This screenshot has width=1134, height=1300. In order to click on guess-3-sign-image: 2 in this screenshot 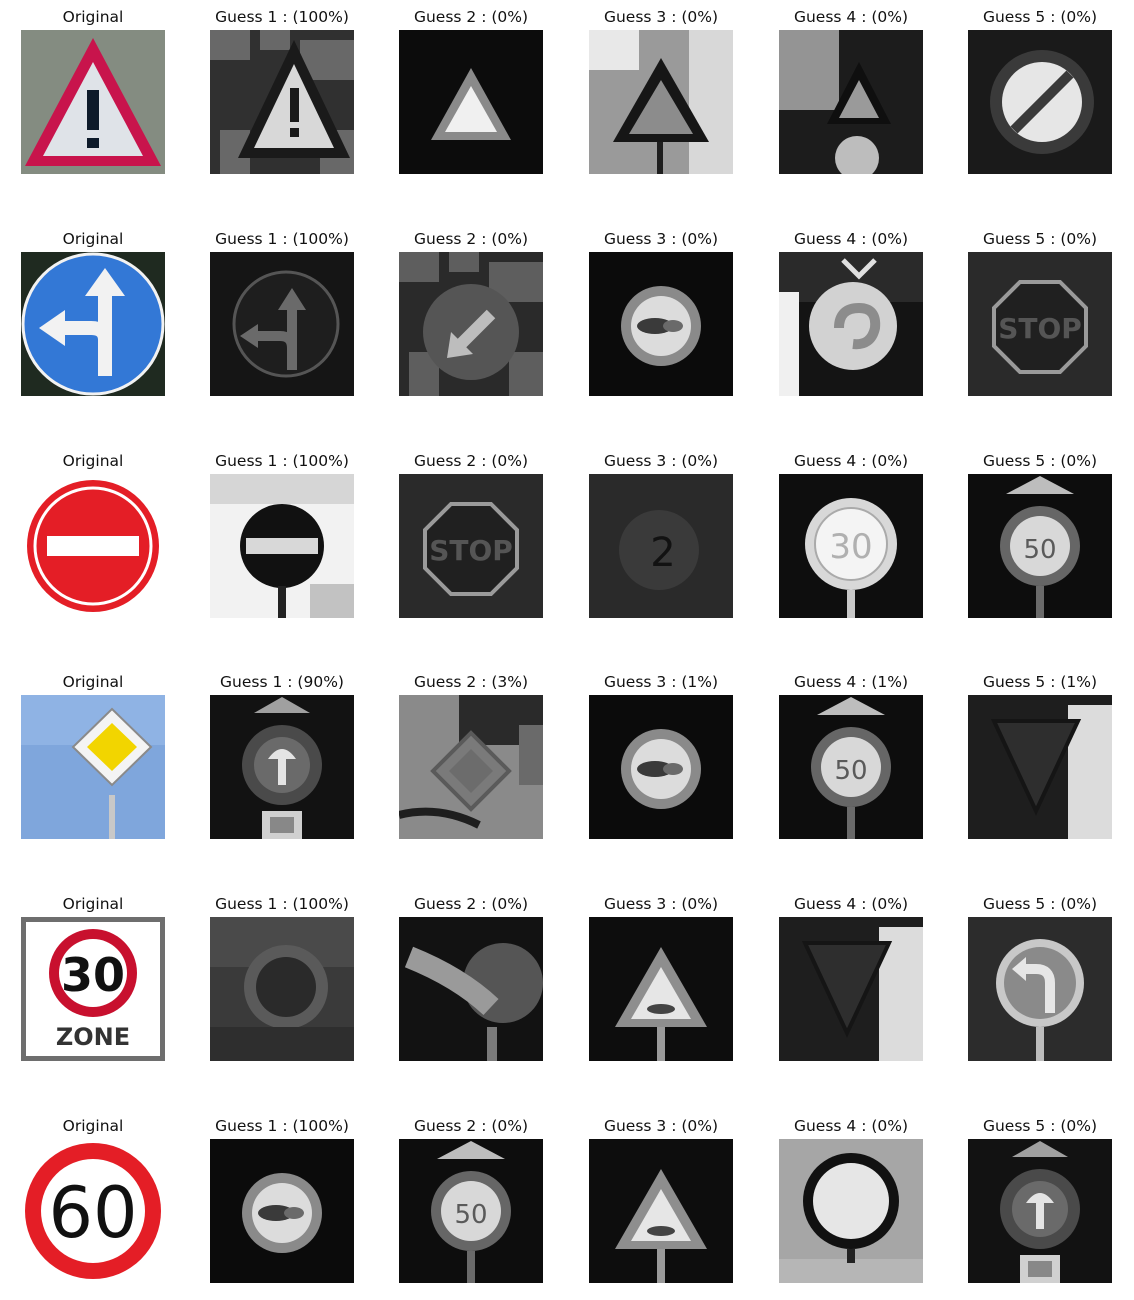, I will do `click(661, 546)`.